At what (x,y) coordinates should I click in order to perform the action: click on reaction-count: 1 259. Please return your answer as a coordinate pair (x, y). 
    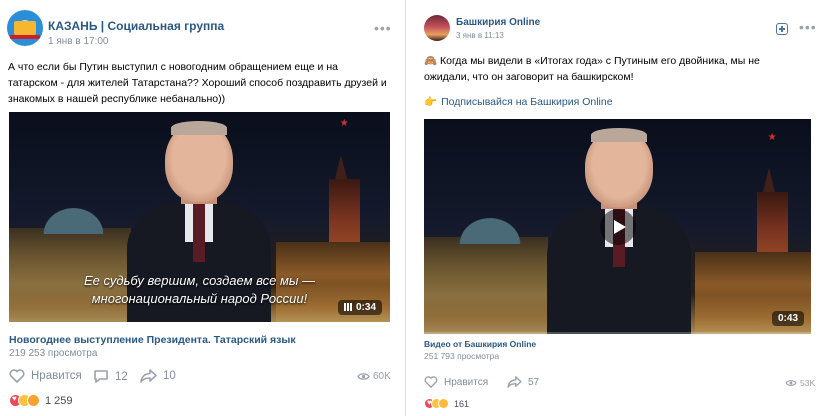
    Looking at the image, I should click on (59, 400).